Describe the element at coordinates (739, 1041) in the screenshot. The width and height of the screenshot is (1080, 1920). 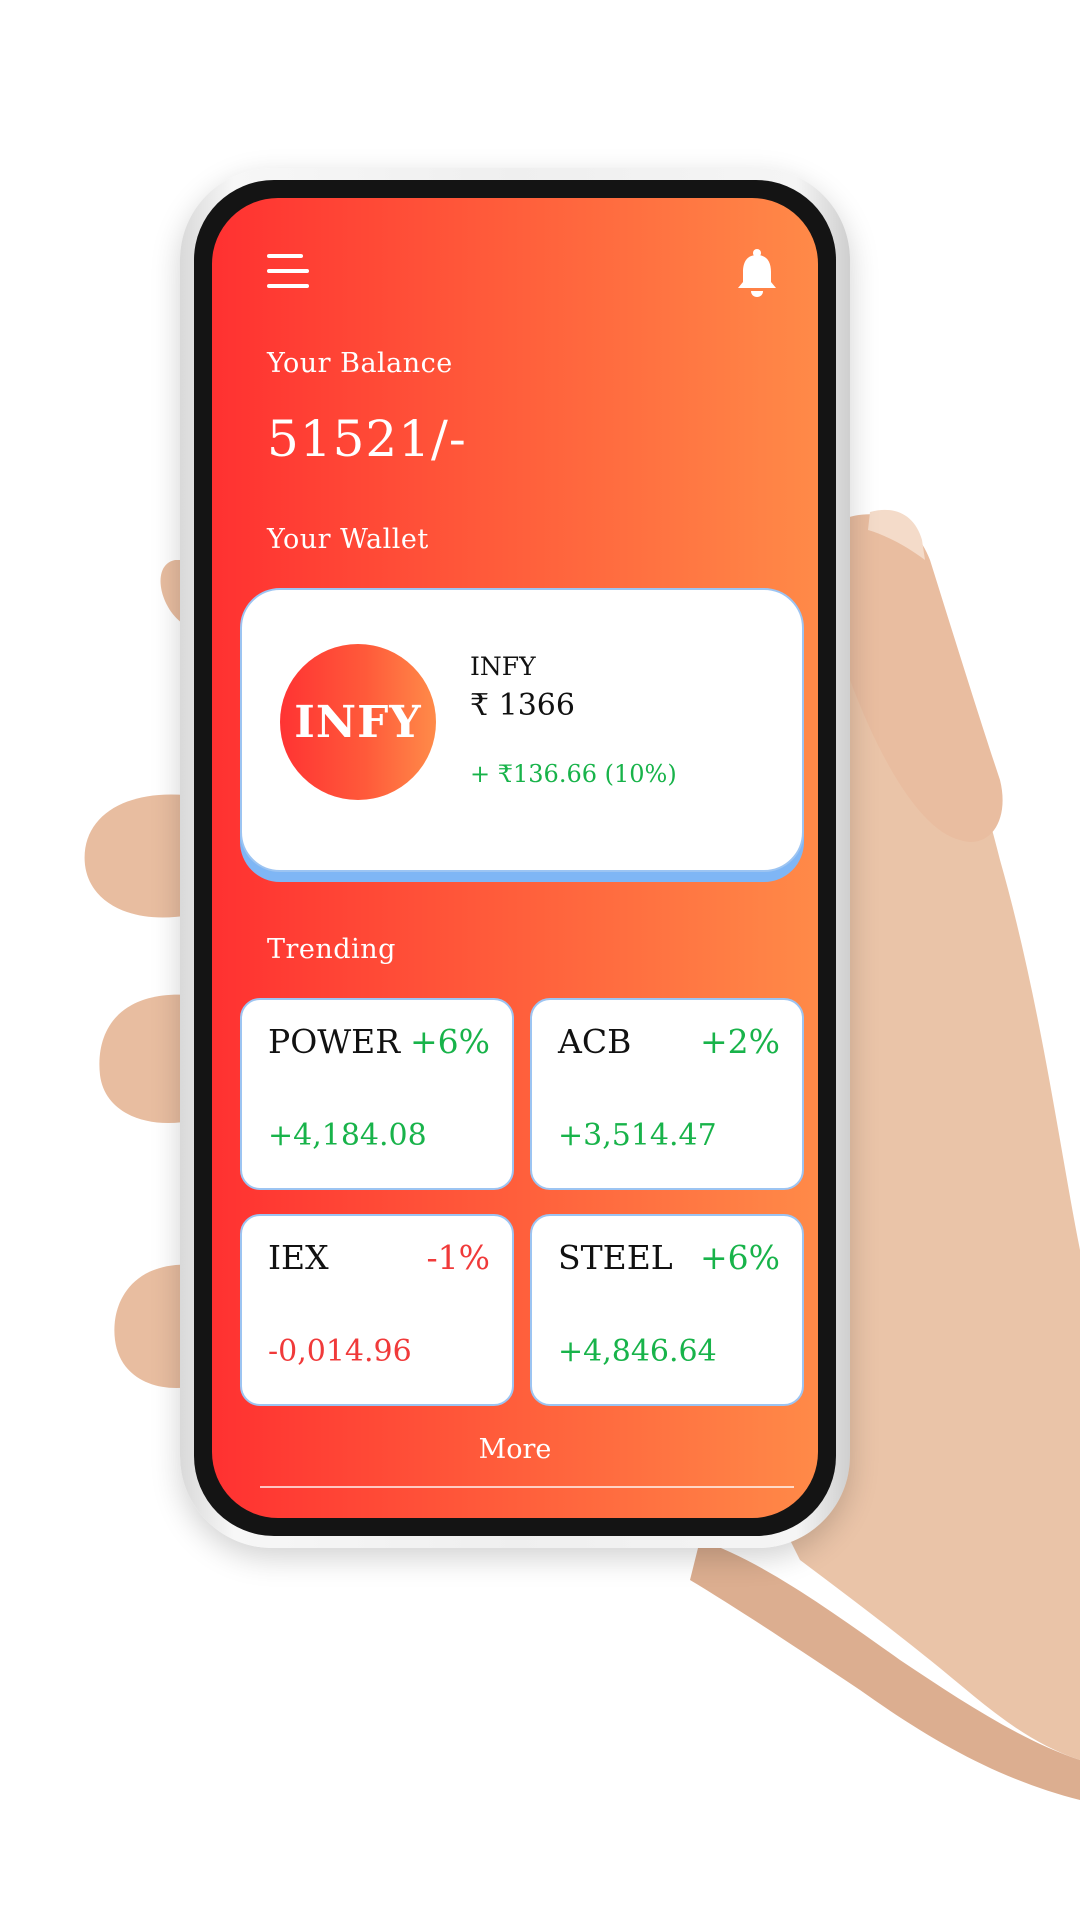
I see `tile-change-pct: +2%` at that location.